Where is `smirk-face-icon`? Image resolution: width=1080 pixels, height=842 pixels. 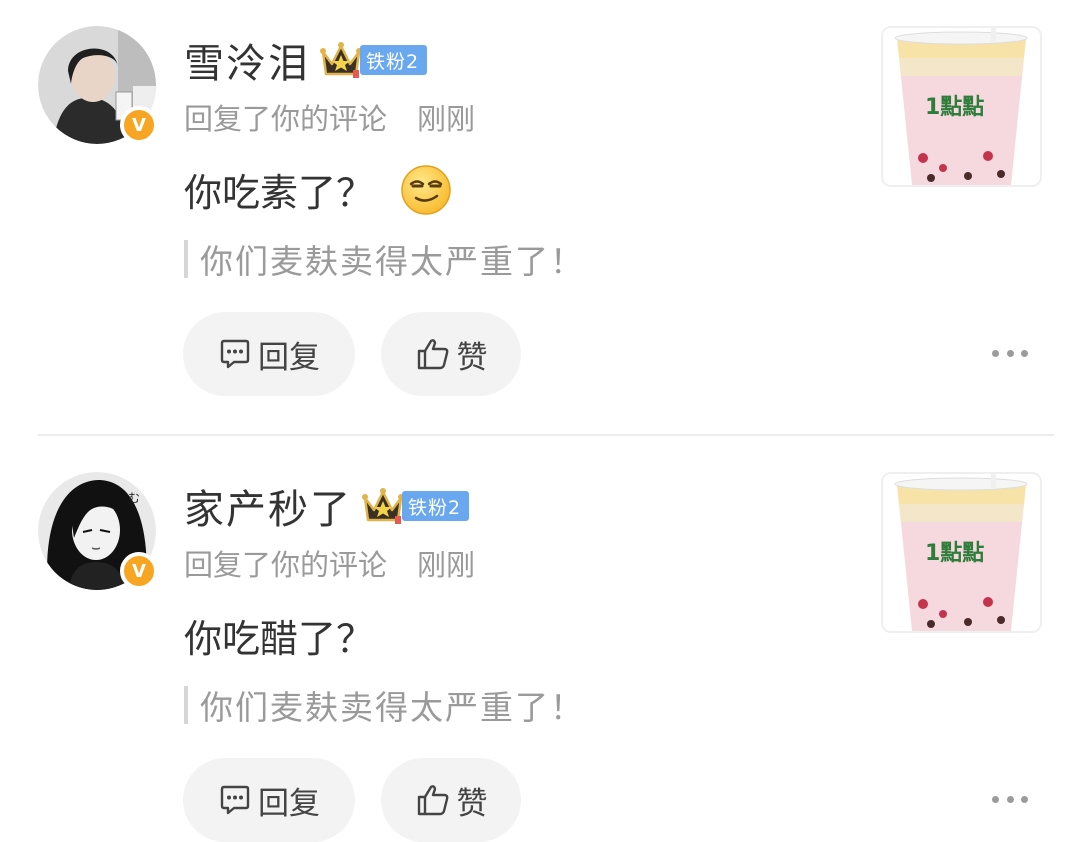 smirk-face-icon is located at coordinates (426, 189).